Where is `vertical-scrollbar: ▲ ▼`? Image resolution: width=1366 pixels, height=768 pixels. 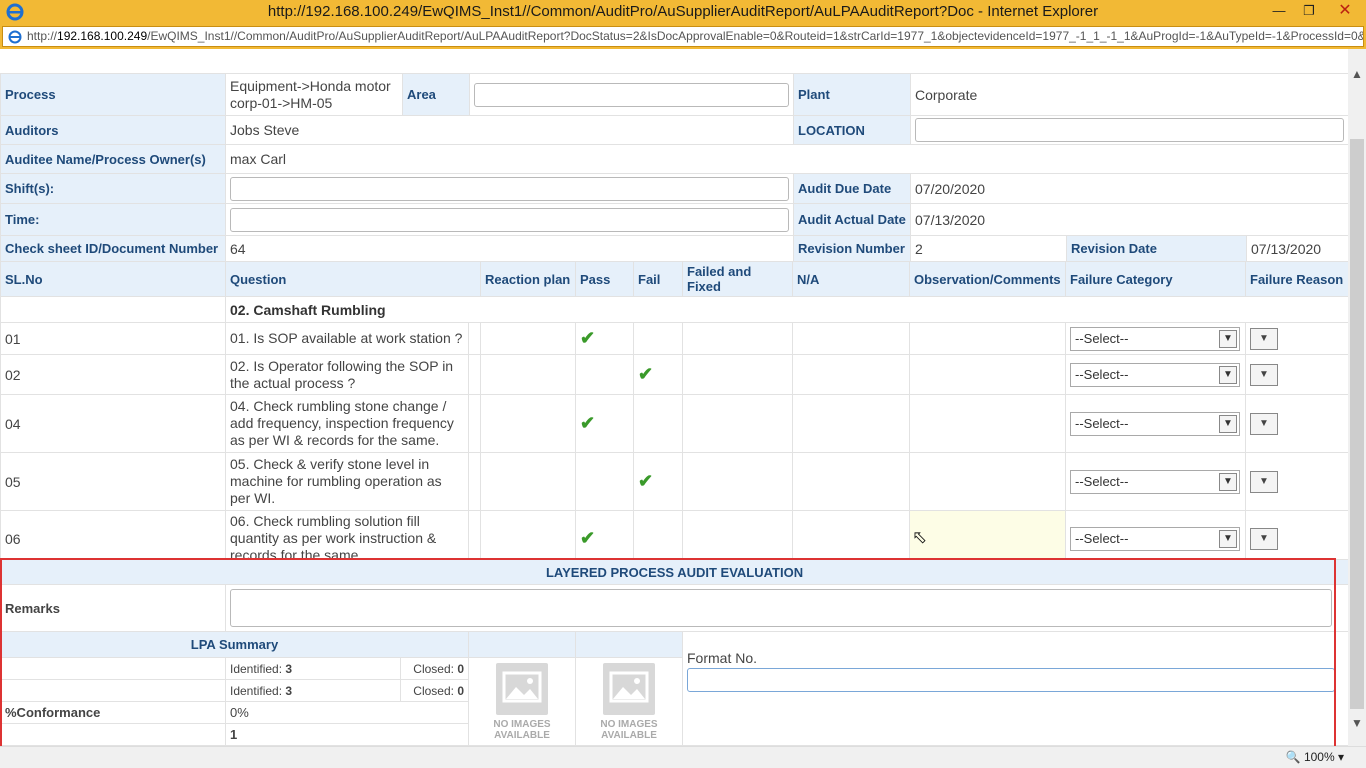 vertical-scrollbar: ▲ ▼ is located at coordinates (1357, 397).